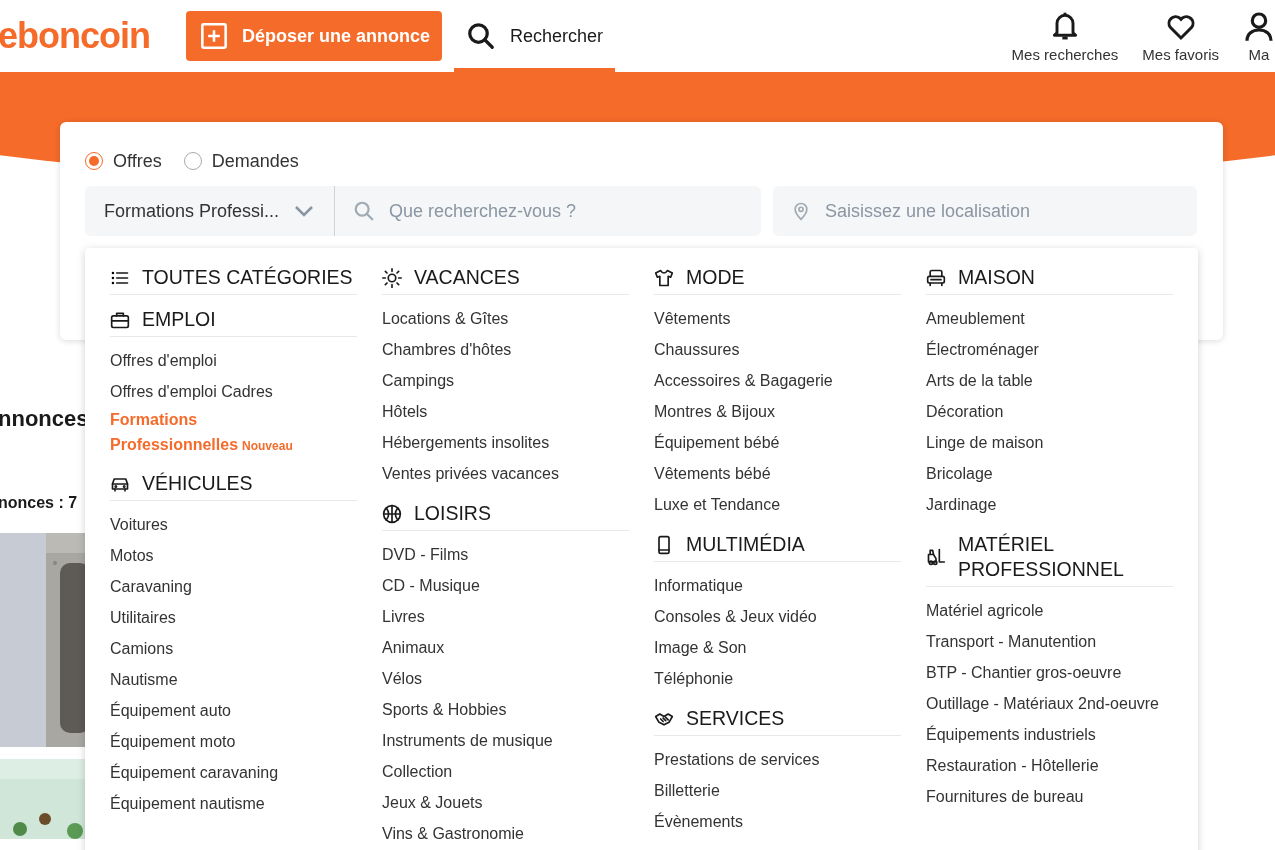 This screenshot has width=1275, height=850. Describe the element at coordinates (233, 524) in the screenshot. I see `category-link: Voitures` at that location.